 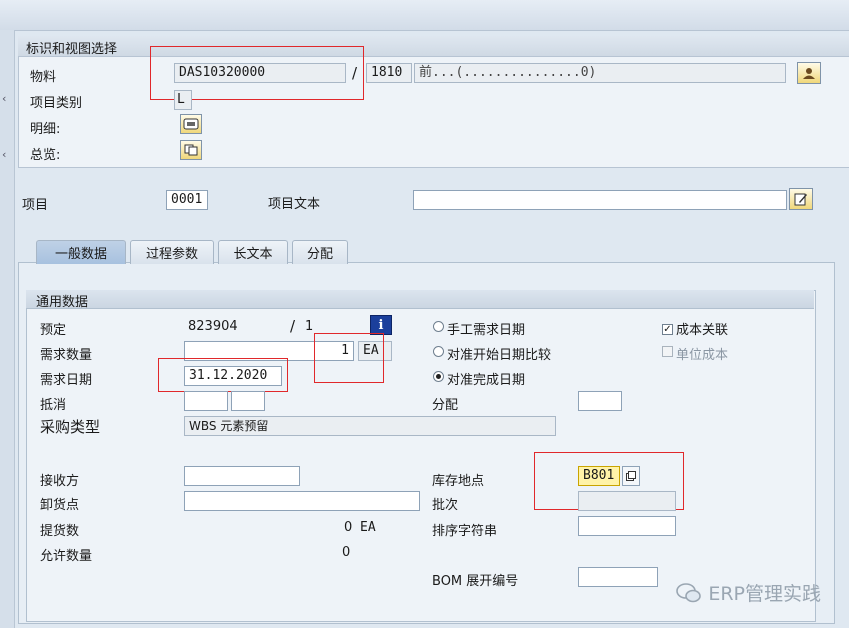 I want to click on purchase-type-label: 采购类型, so click(x=70, y=427).